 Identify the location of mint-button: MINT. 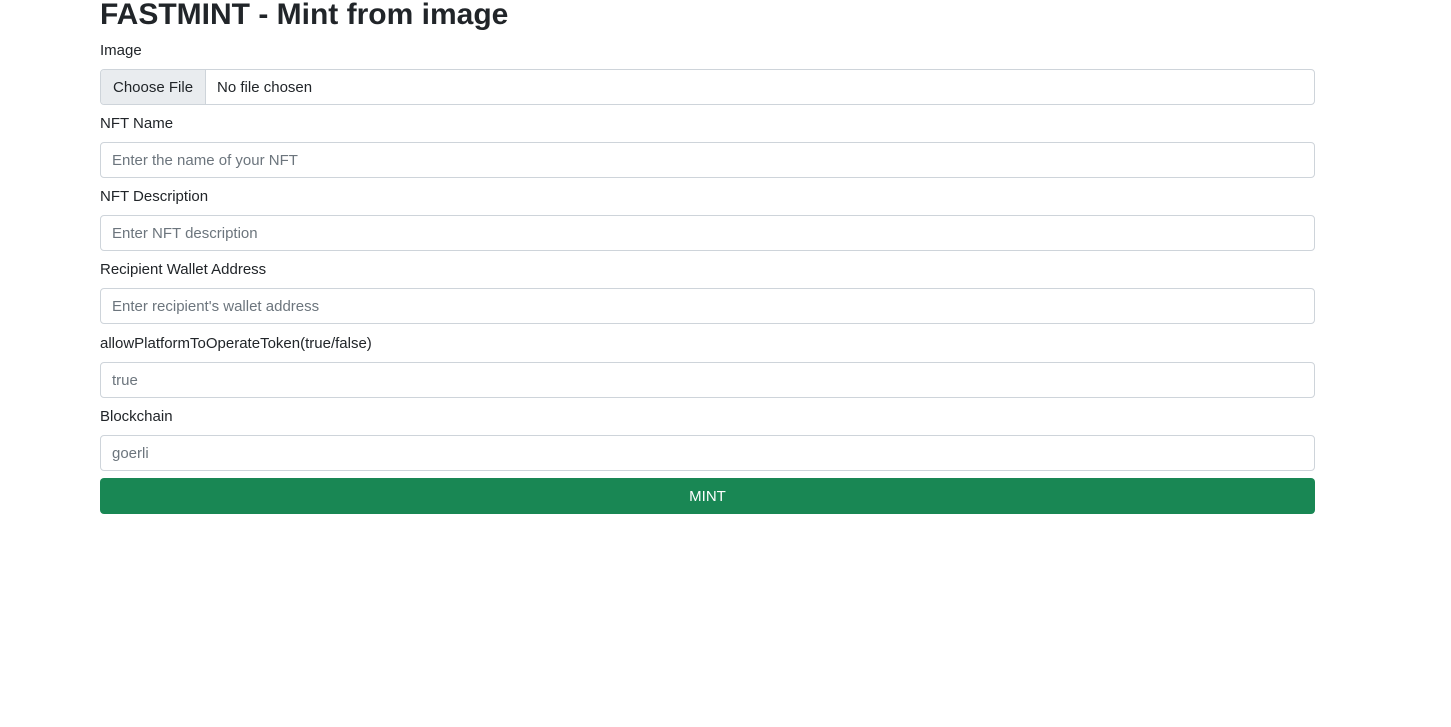
(707, 496).